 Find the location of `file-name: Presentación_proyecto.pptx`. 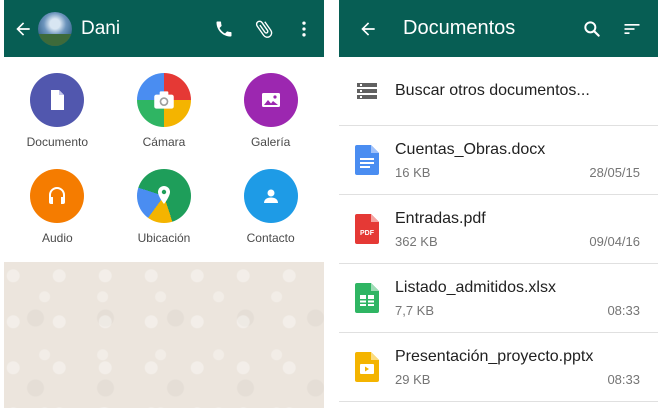

file-name: Presentación_proyecto.pptx is located at coordinates (494, 356).